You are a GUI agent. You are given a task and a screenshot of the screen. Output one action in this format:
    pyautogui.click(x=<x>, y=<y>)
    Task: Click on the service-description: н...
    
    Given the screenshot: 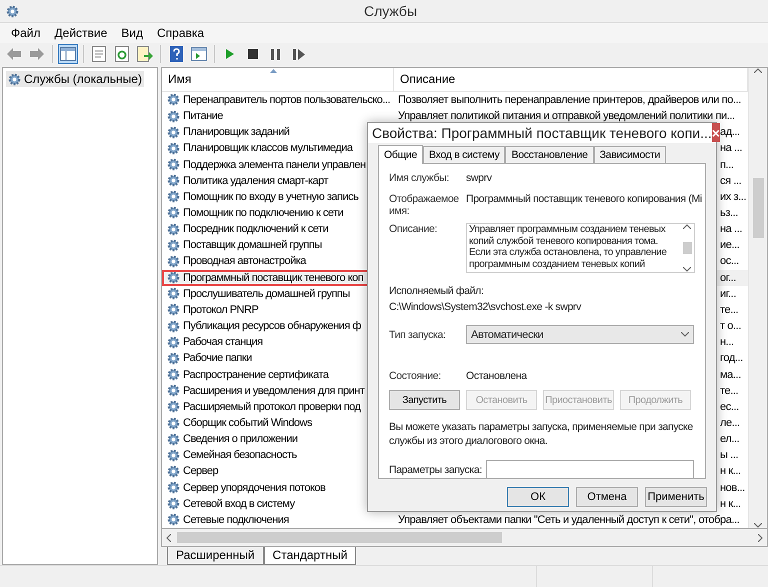 What is the action you would take?
    pyautogui.click(x=727, y=342)
    